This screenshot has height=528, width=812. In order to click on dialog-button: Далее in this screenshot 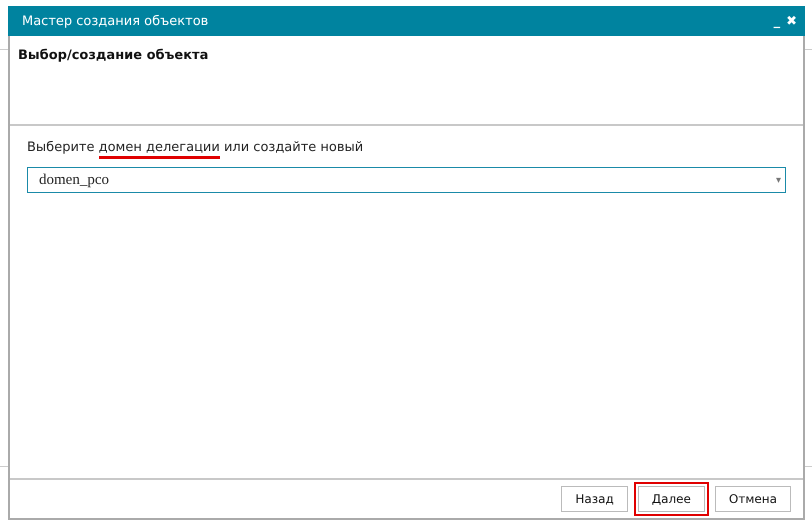, I will do `click(671, 499)`.